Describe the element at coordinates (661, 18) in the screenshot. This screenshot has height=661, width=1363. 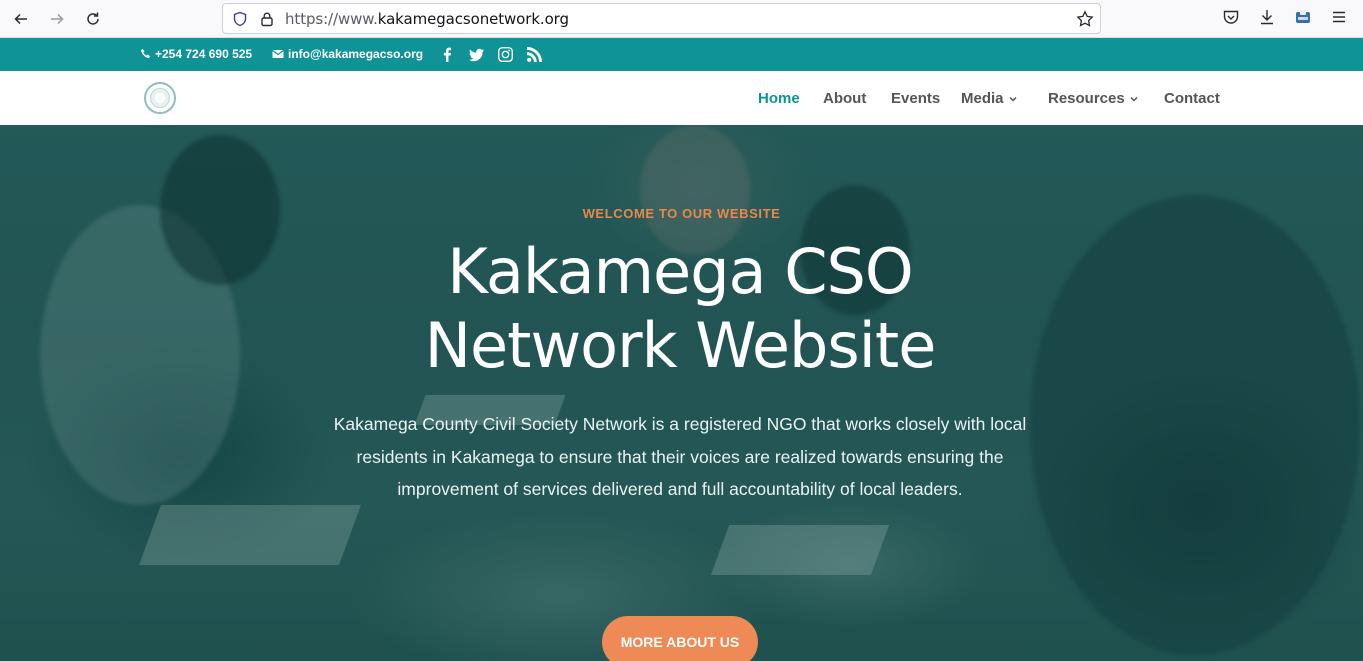
I see `address-bar: https://www.kakamegacsonetwork.org` at that location.